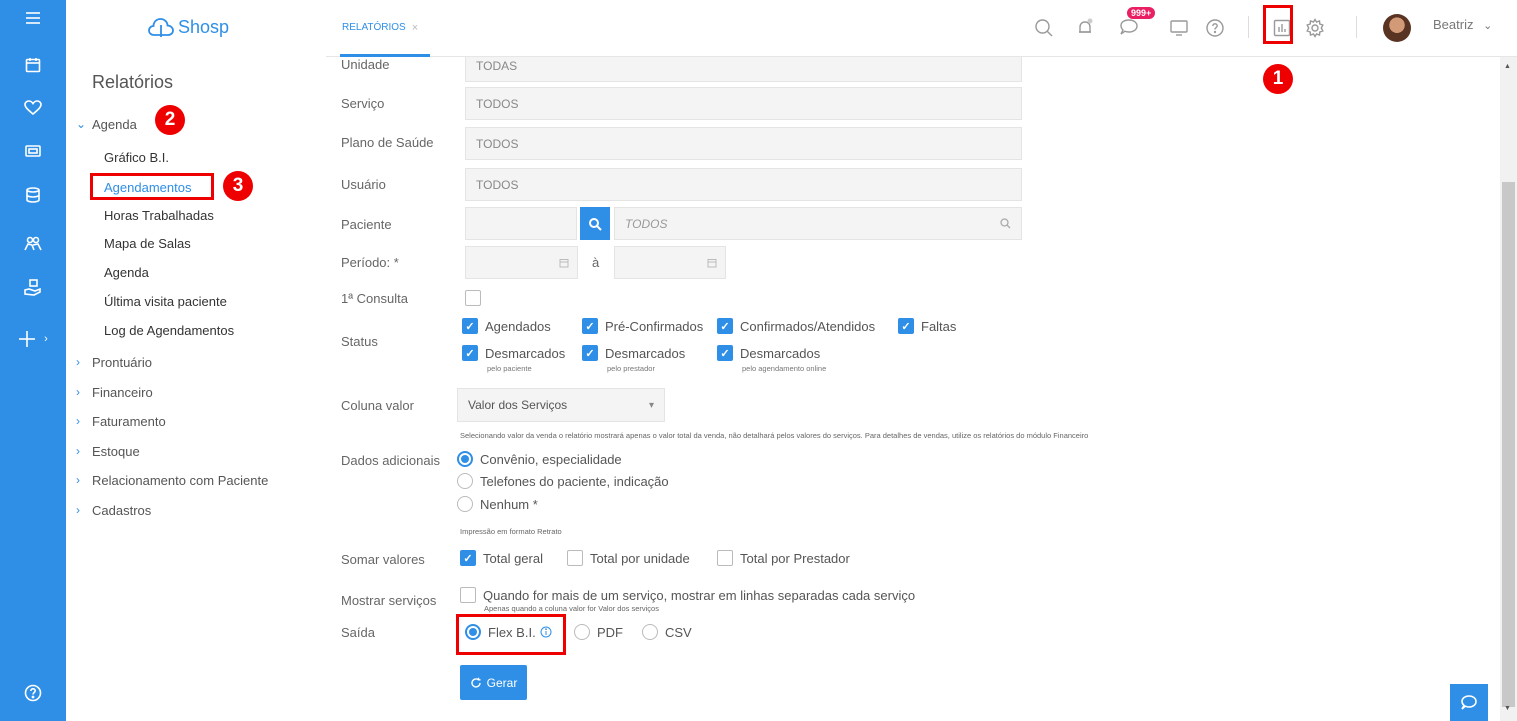 This screenshot has width=1517, height=721. What do you see at coordinates (1469, 702) in the screenshot?
I see `chat-support-button` at bounding box center [1469, 702].